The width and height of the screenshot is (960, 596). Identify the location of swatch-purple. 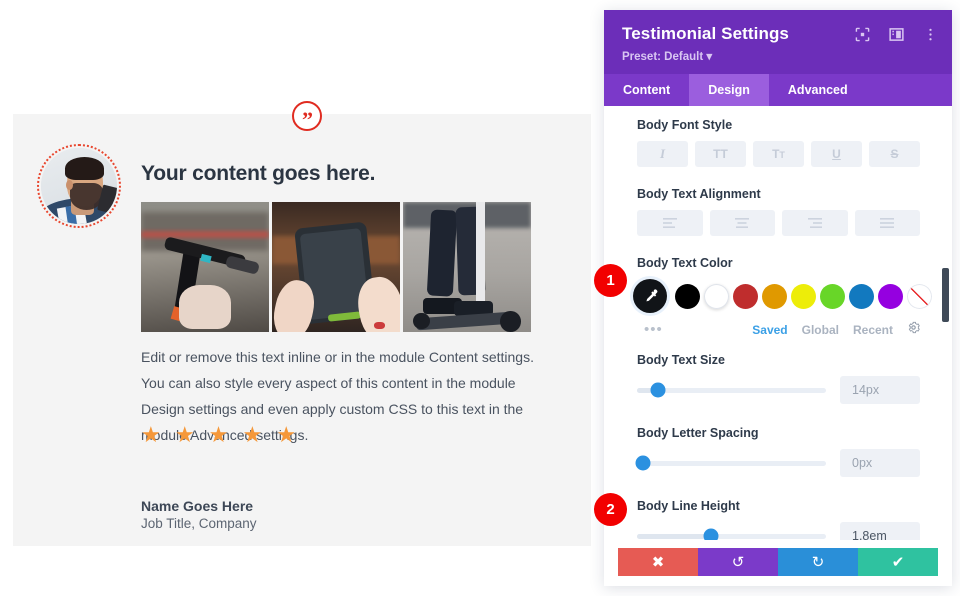
(890, 296).